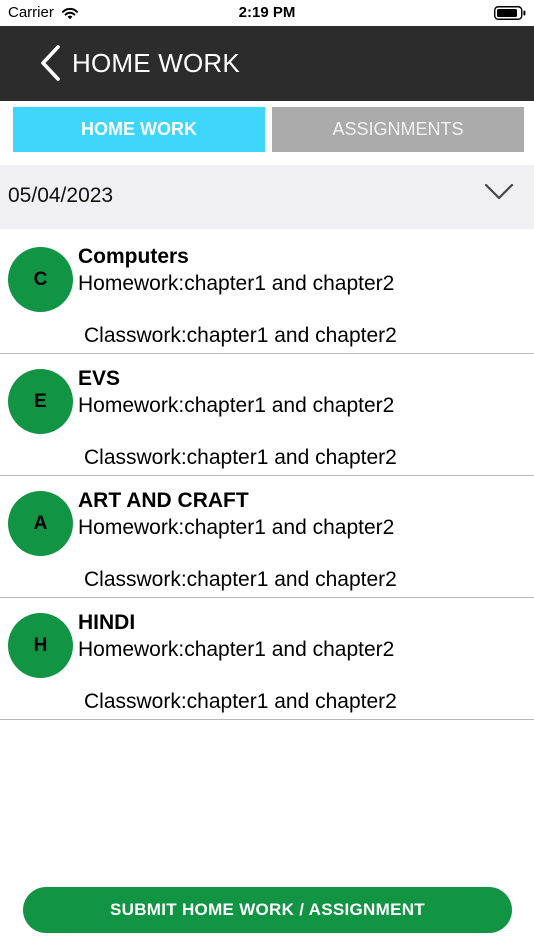  I want to click on tab-assignments: ASSIGNMENTS, so click(398, 129).